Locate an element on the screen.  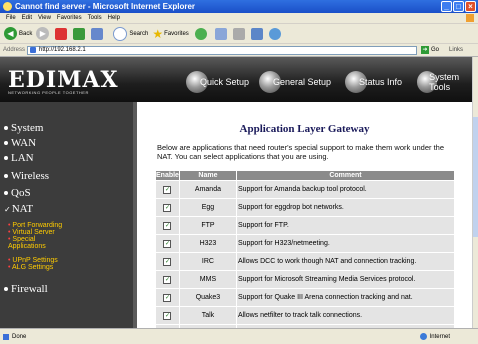
nav-system-tools: System Tools is located at coordinates (447, 82).